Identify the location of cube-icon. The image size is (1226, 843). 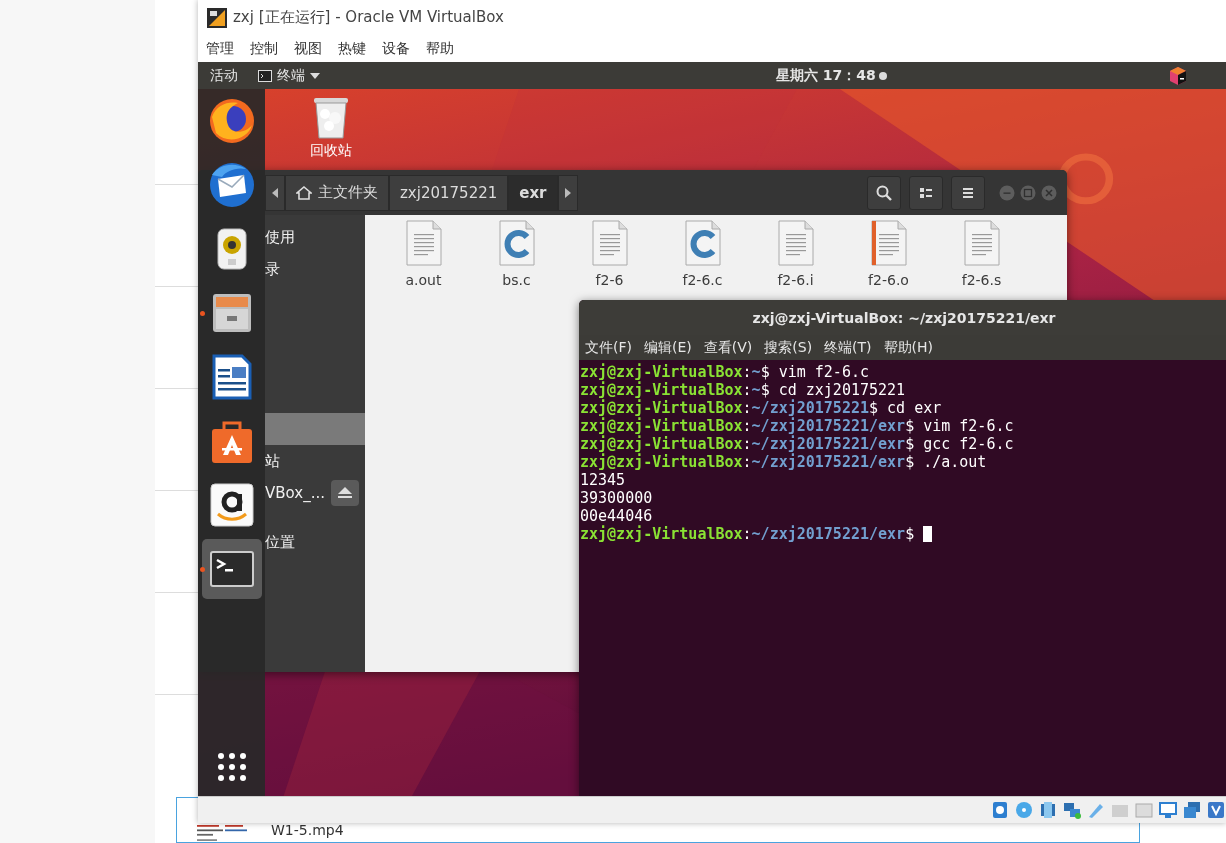
(1178, 76).